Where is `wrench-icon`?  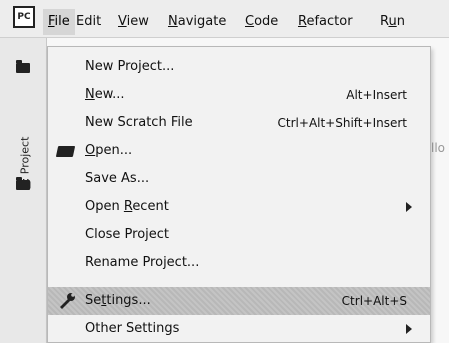 wrench-icon is located at coordinates (67, 301).